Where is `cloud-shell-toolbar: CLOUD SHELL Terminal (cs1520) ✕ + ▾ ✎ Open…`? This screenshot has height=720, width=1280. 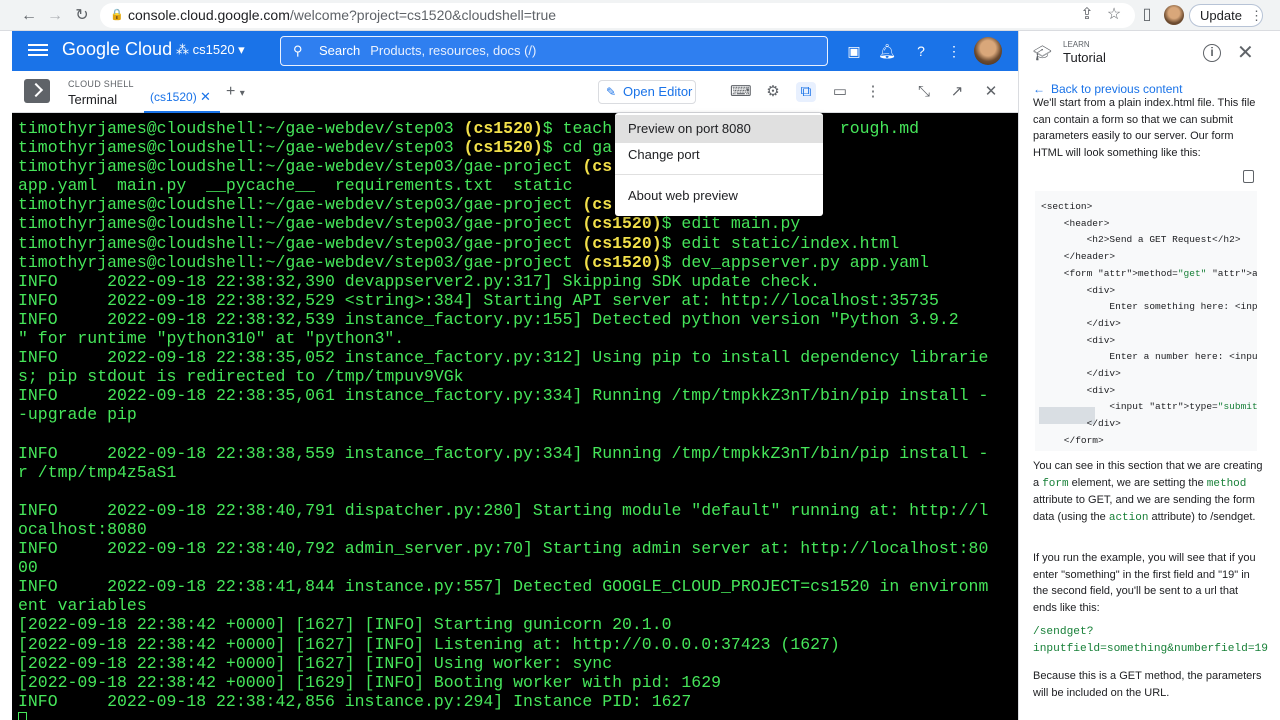 cloud-shell-toolbar: CLOUD SHELL Terminal (cs1520) ✕ + ▾ ✎ Open… is located at coordinates (515, 92).